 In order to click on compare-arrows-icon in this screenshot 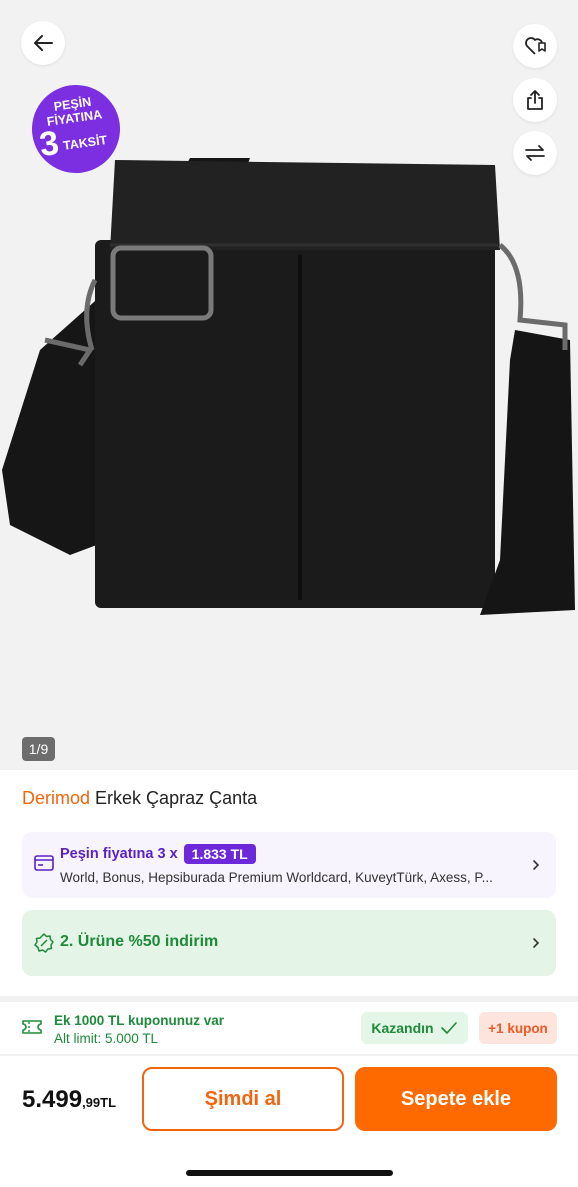, I will do `click(535, 153)`.